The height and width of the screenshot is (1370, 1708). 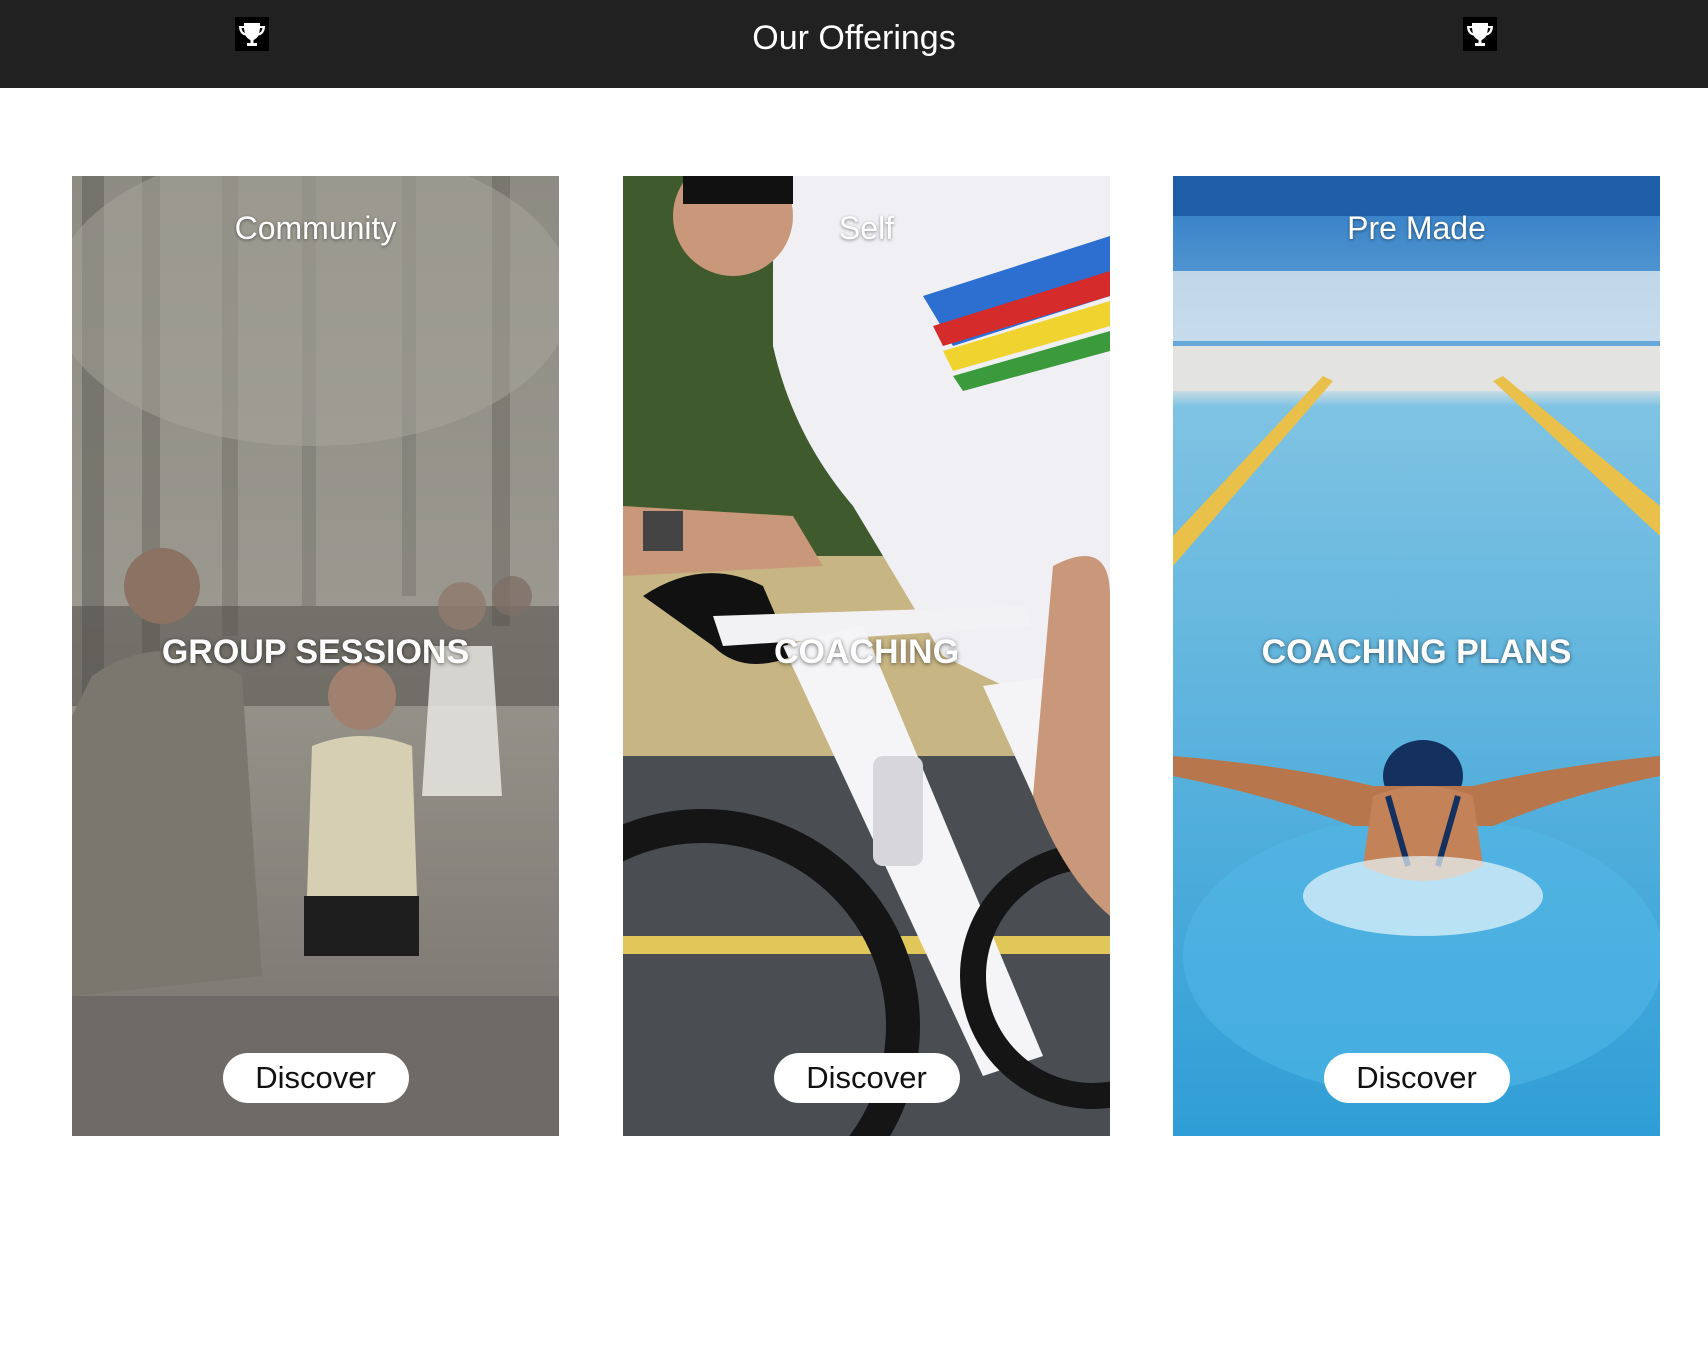 What do you see at coordinates (1416, 228) in the screenshot?
I see `card-eyebrow: Pre Made` at bounding box center [1416, 228].